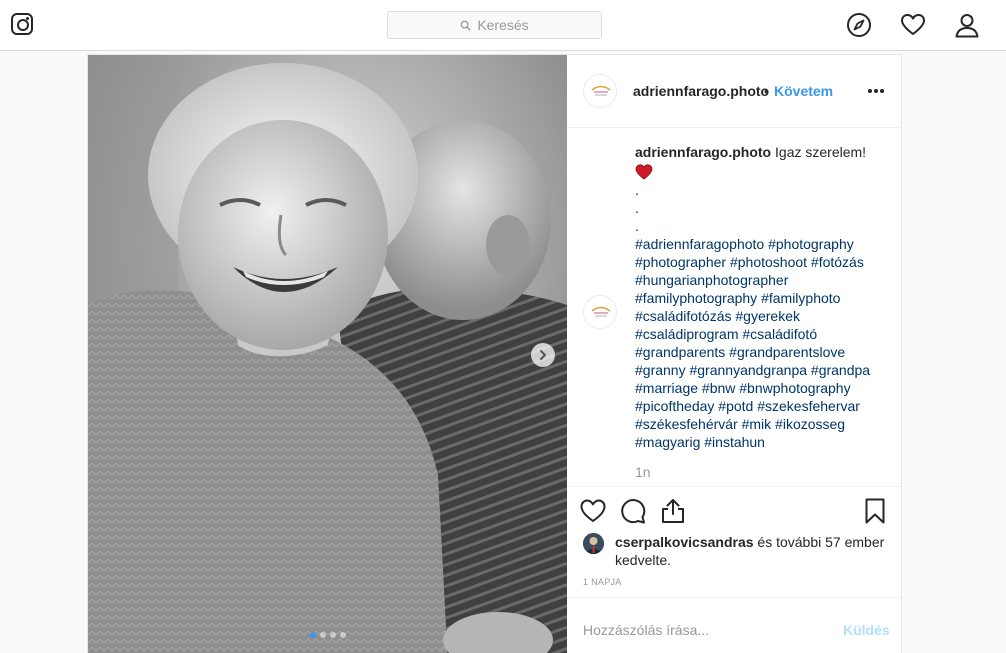 This screenshot has height=653, width=1006. I want to click on more-options-icon, so click(876, 91).